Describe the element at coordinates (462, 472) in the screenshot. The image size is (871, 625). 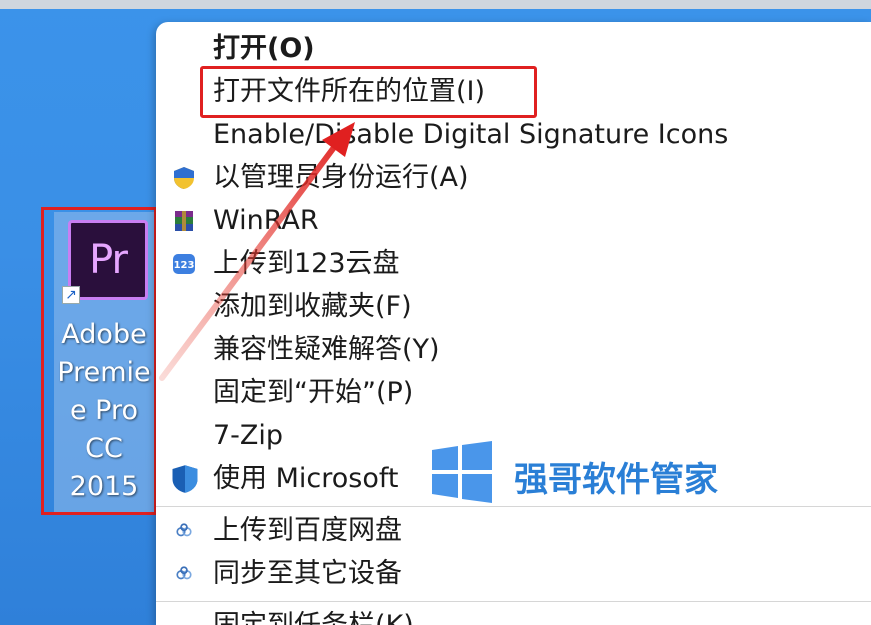
I see `windows-logo-icon` at that location.